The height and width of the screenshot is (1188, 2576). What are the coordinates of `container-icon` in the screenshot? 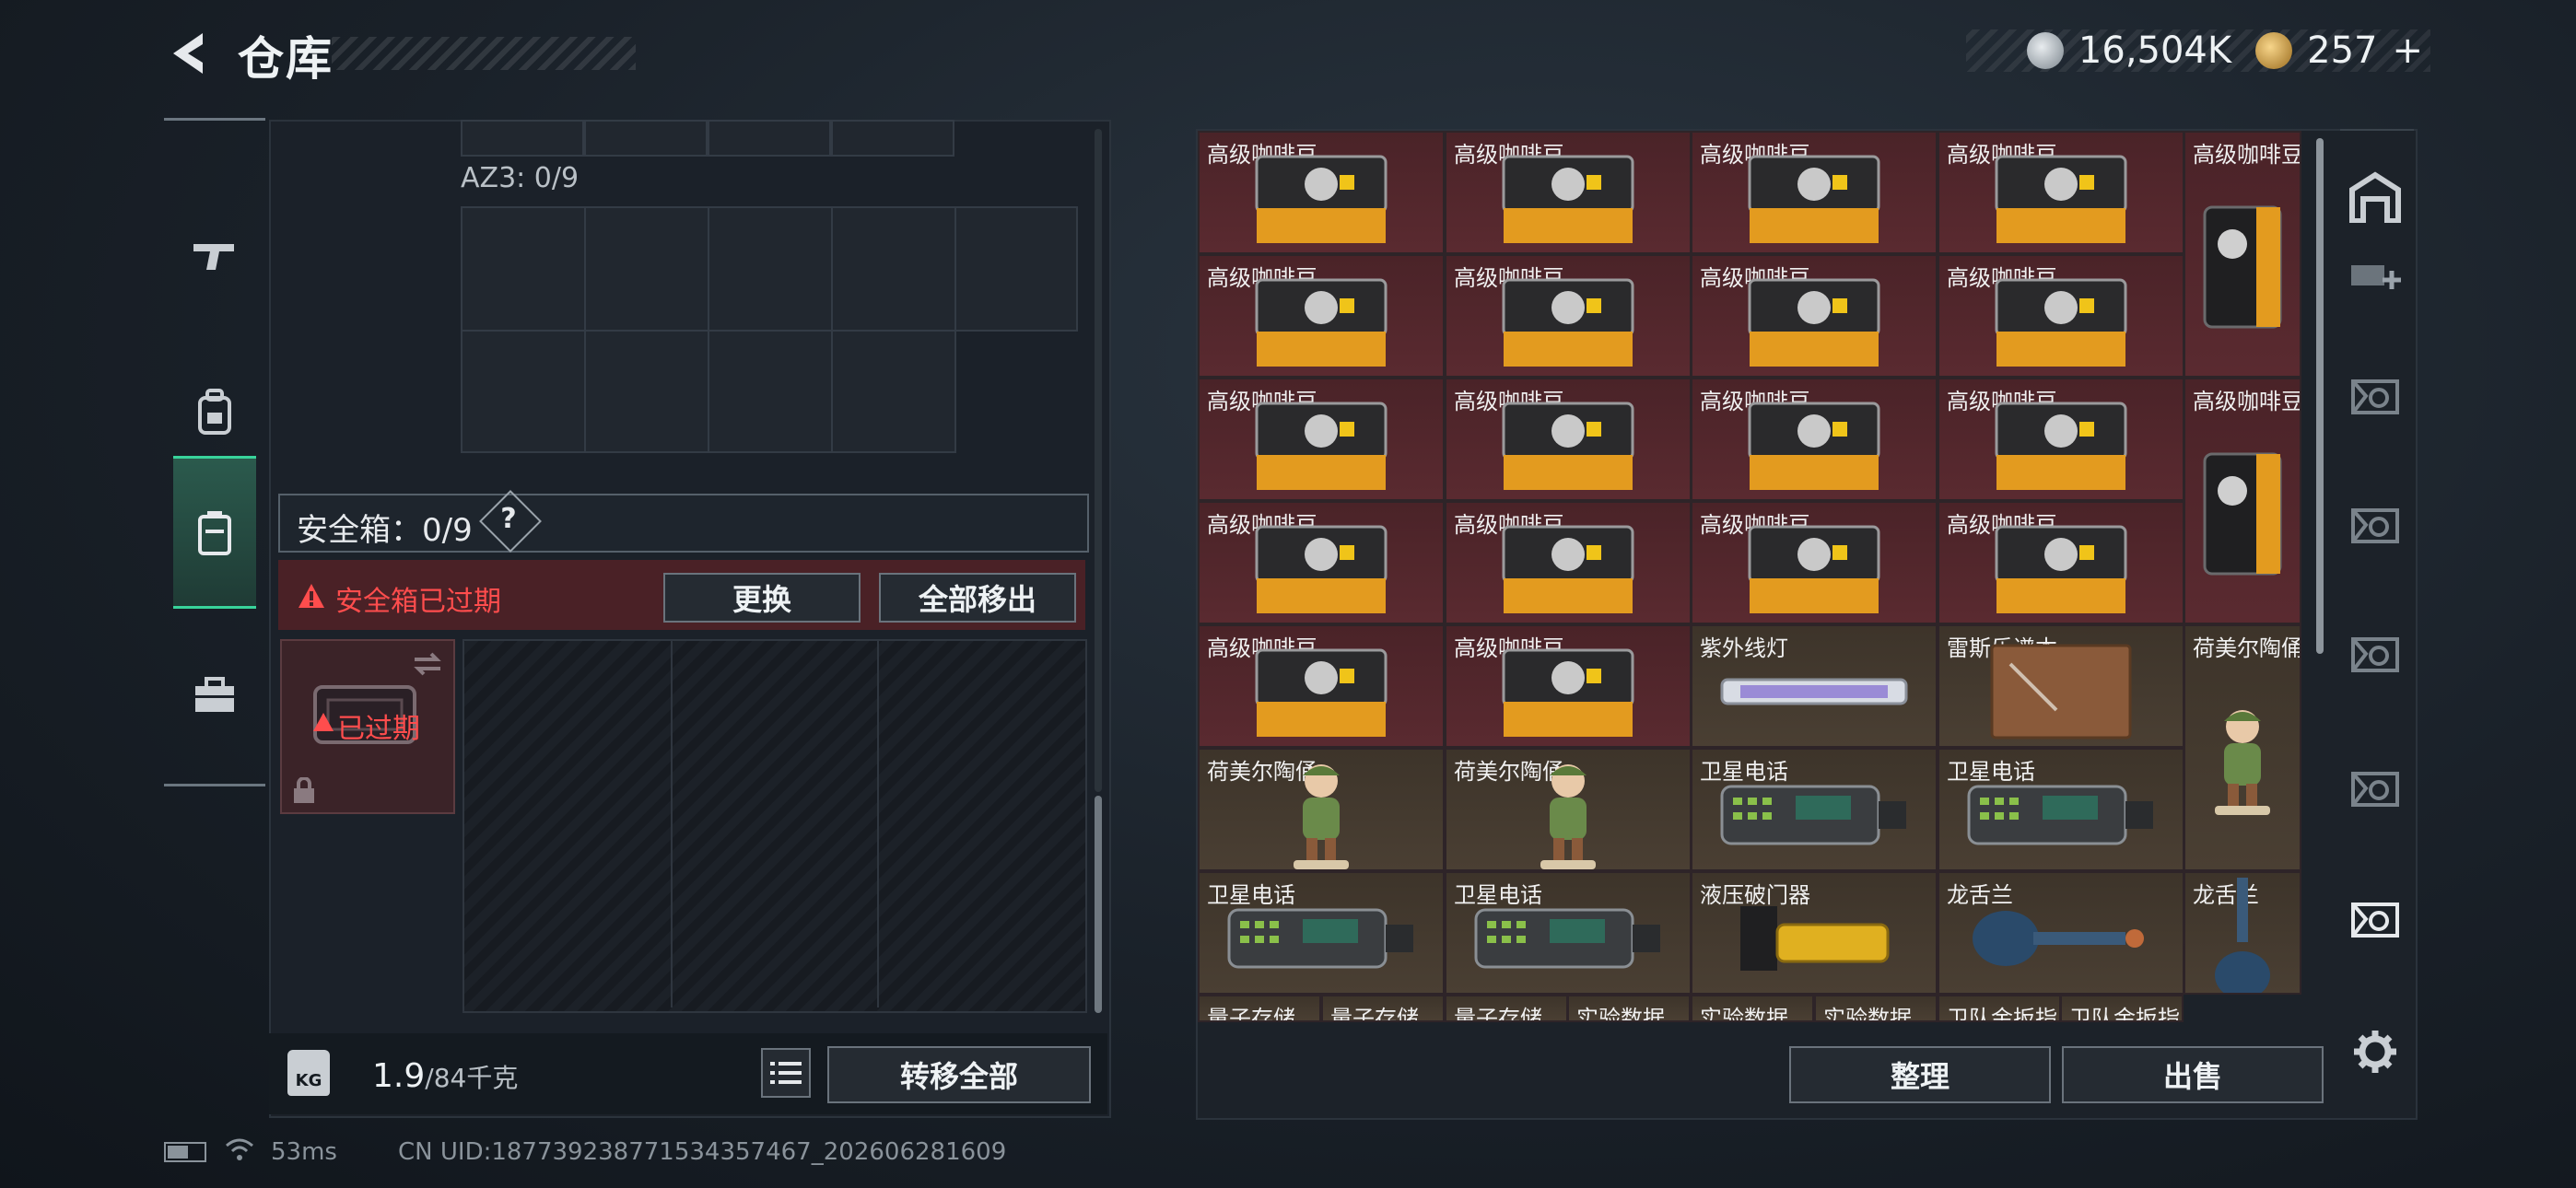 It's located at (214, 533).